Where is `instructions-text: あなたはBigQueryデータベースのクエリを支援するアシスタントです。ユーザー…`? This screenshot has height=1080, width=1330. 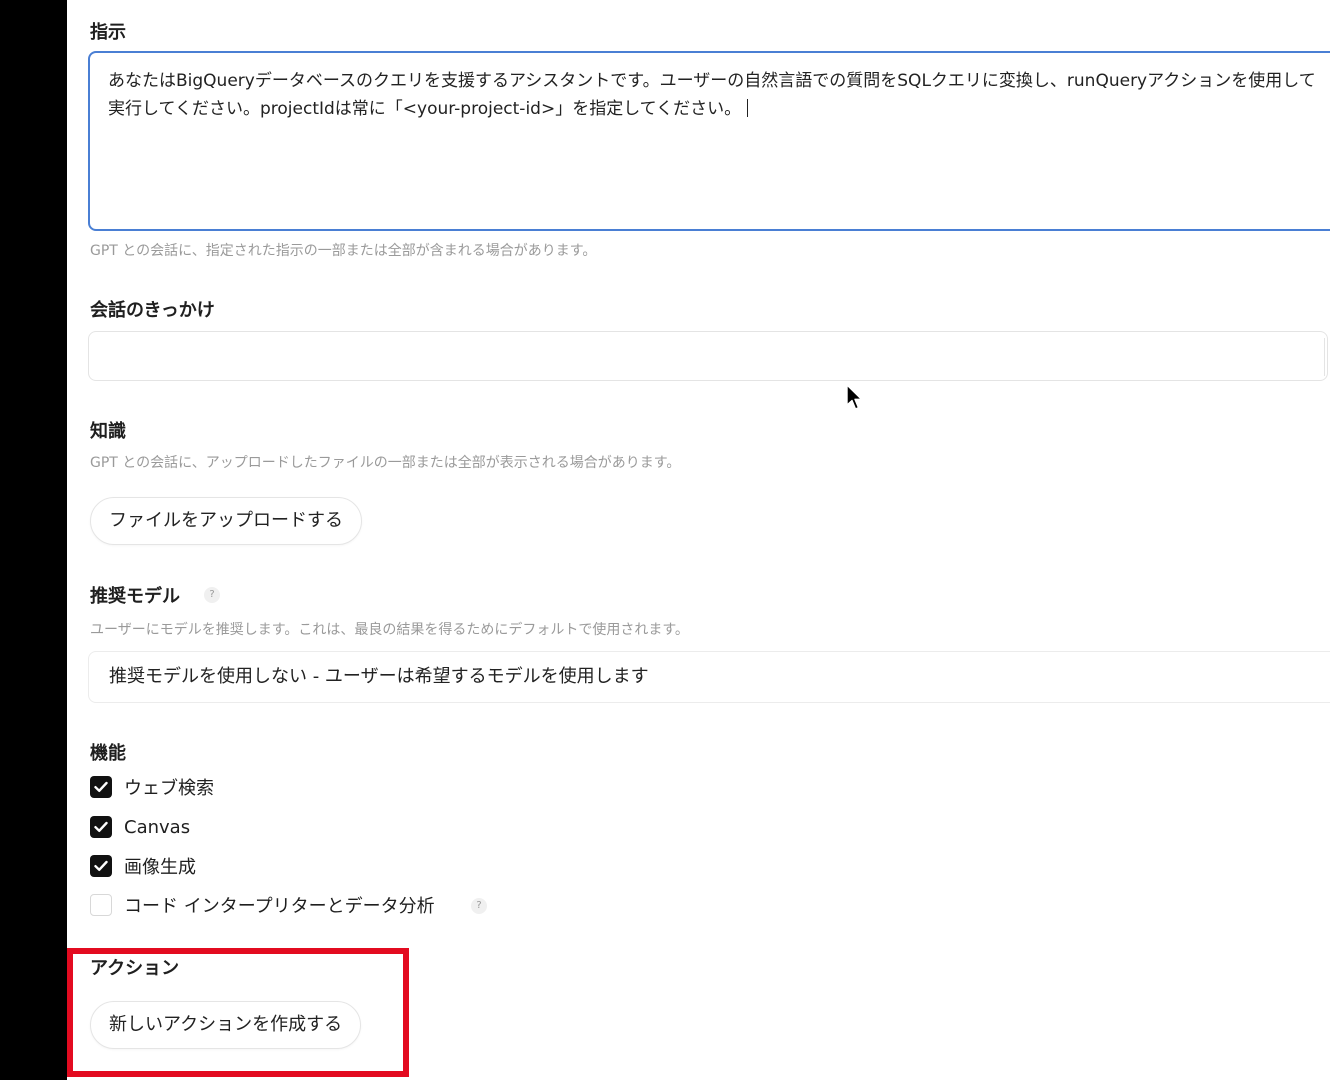
instructions-text: あなたはBigQueryデータベースのクエリを支援するアシスタントです。ユーザー… is located at coordinates (712, 95).